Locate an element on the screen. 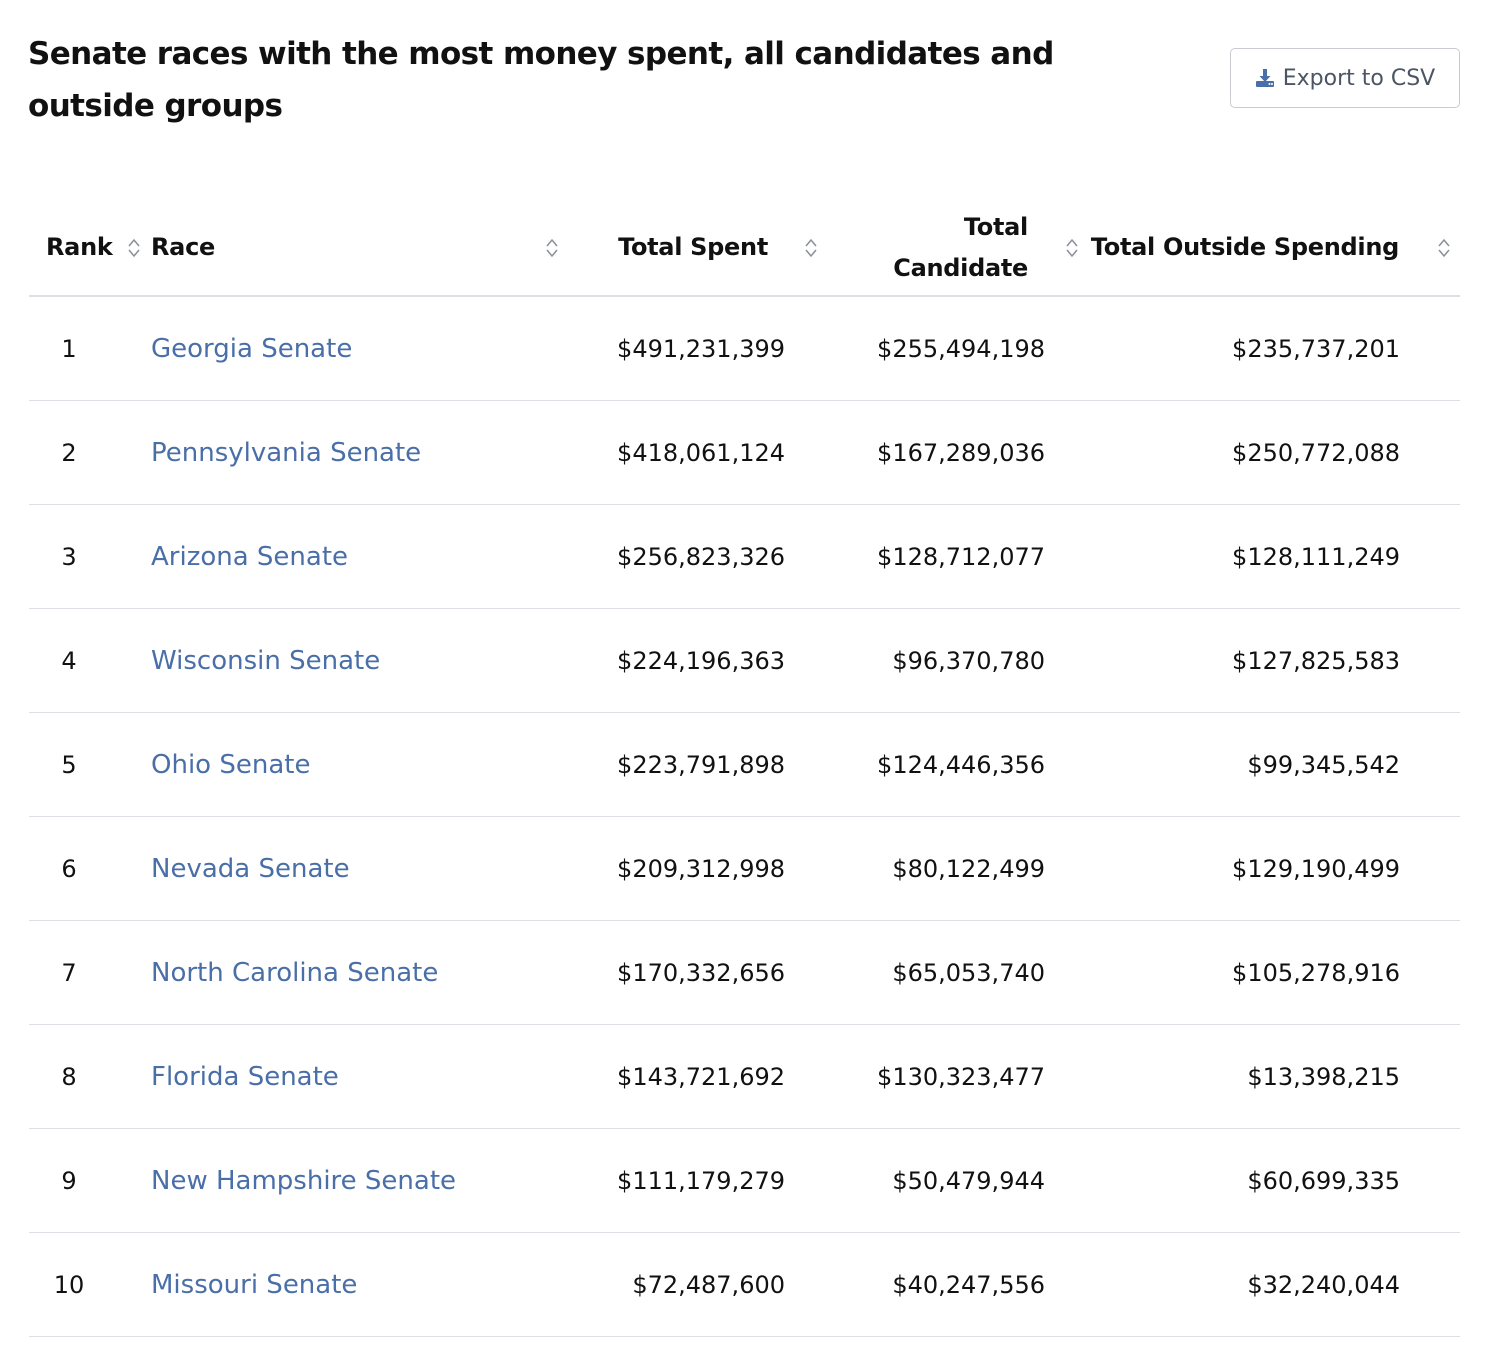  total-outside-cell: $129,190,499 is located at coordinates (1269, 868).